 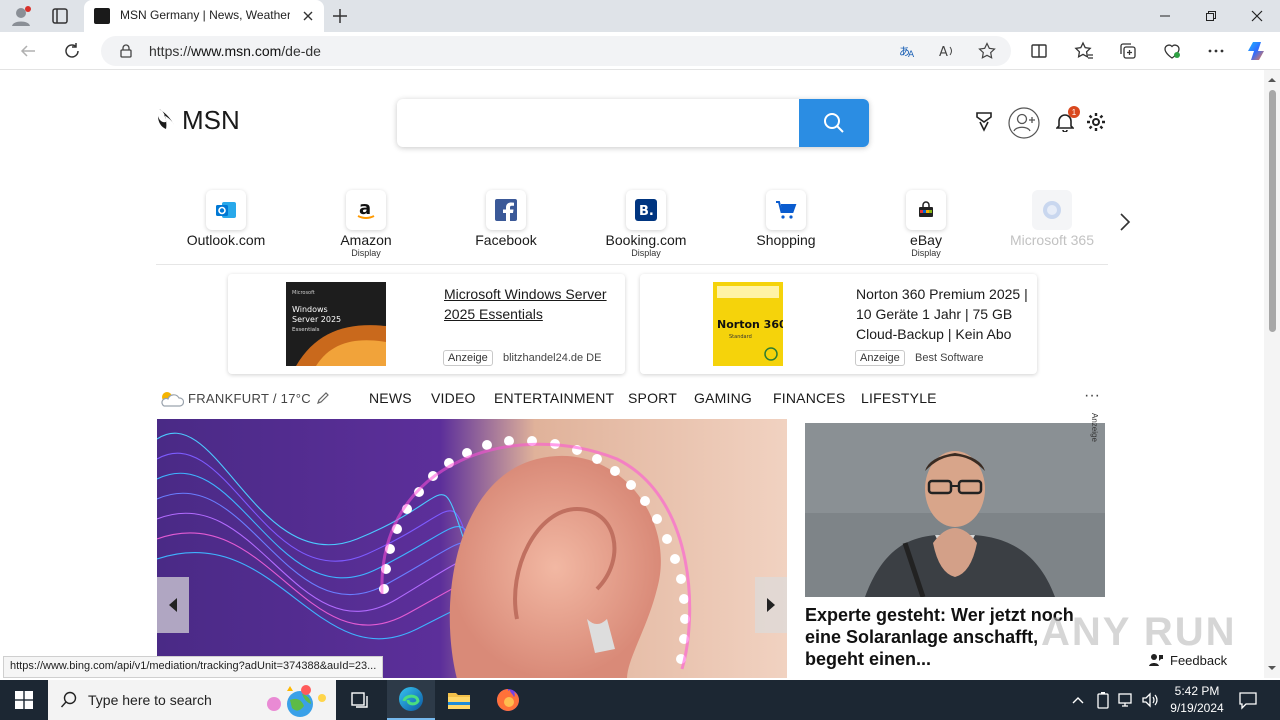 I want to click on back-icon, so click(x=28, y=51).